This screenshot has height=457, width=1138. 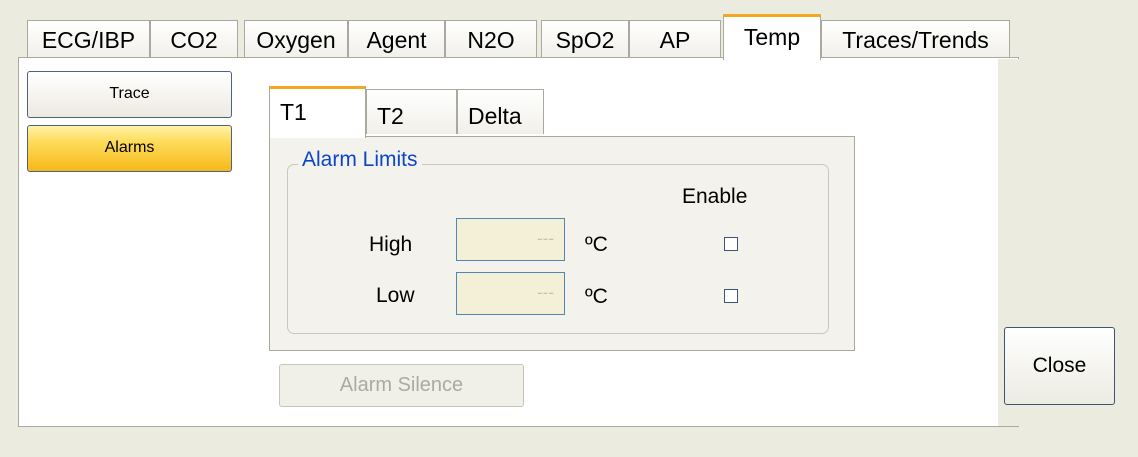 What do you see at coordinates (596, 296) in the screenshot?
I see `low-unit: ºC` at bounding box center [596, 296].